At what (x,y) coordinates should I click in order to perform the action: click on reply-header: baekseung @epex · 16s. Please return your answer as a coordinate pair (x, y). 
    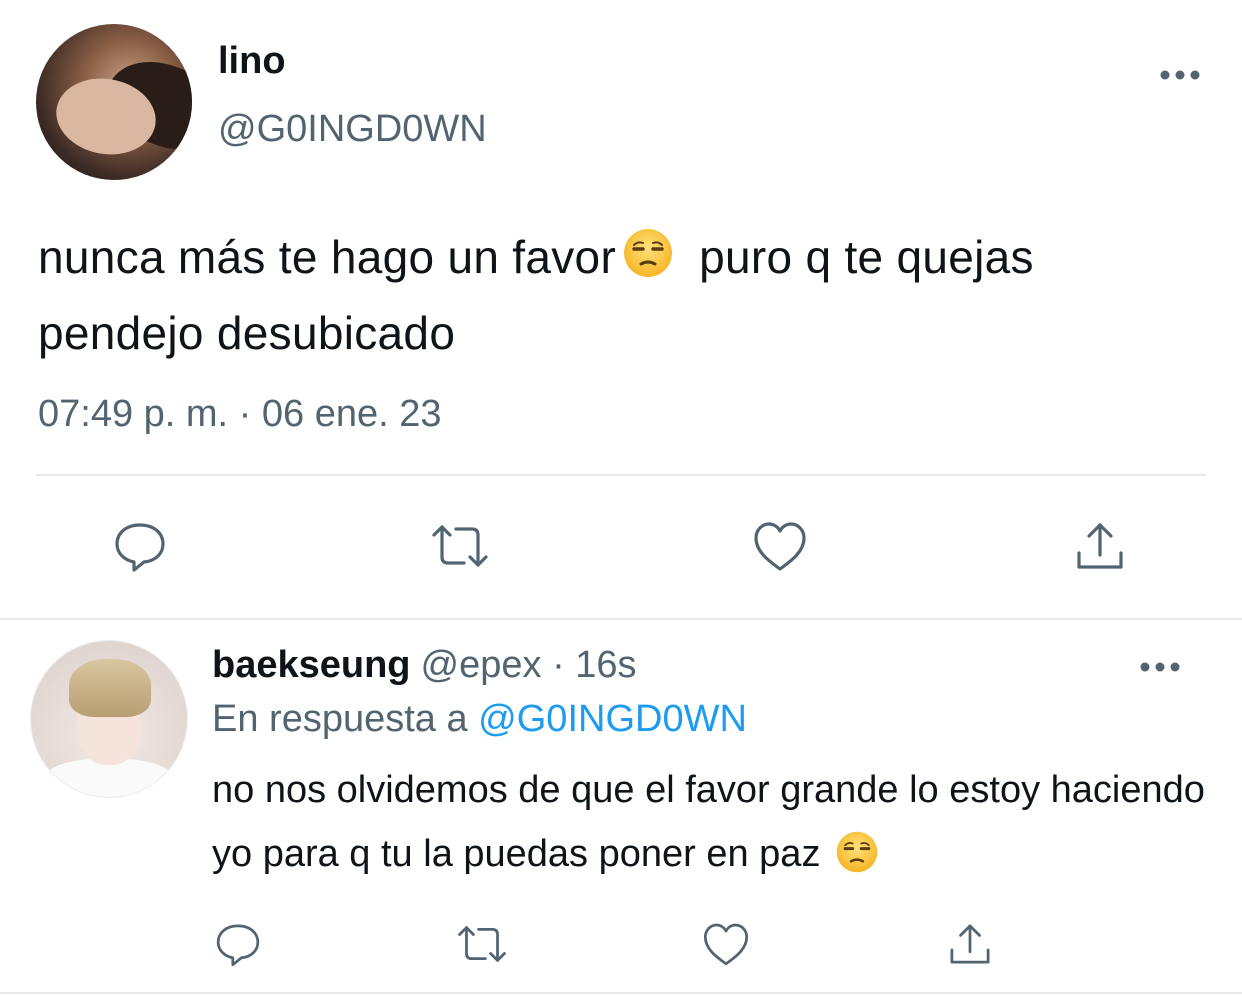
    Looking at the image, I should click on (424, 665).